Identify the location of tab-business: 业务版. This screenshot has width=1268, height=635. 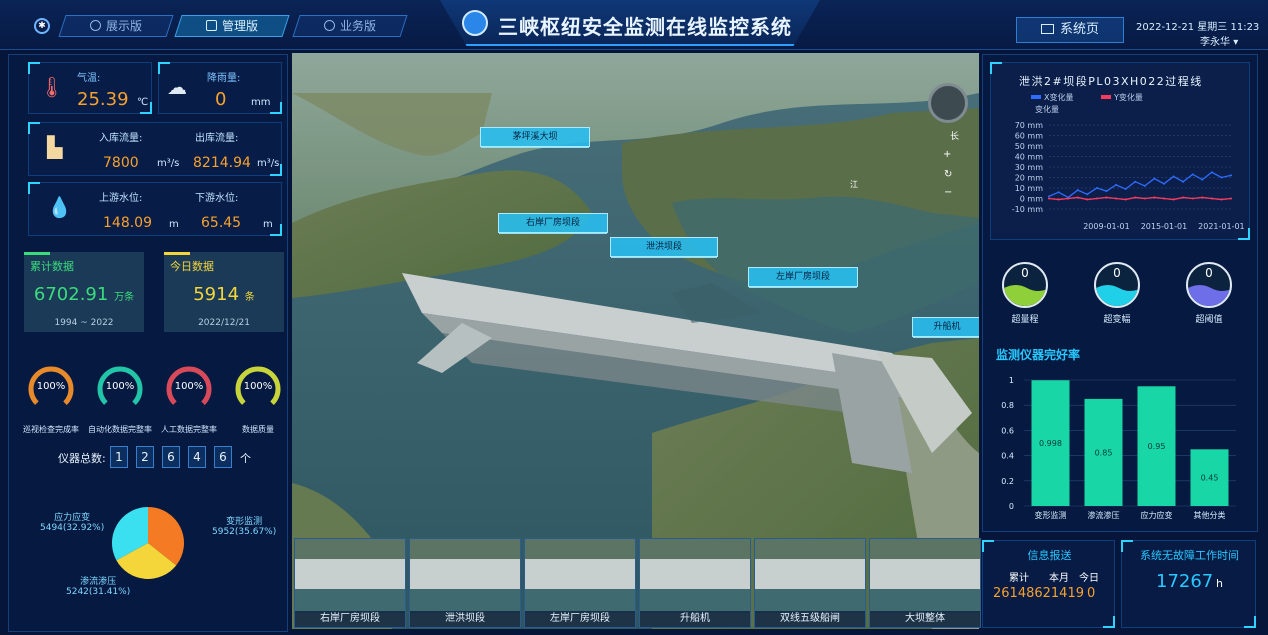
(350, 26).